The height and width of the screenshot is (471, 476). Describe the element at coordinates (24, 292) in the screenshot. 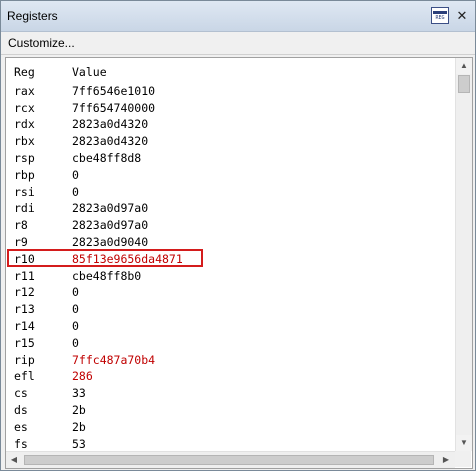

I see `register-name: r12` at that location.